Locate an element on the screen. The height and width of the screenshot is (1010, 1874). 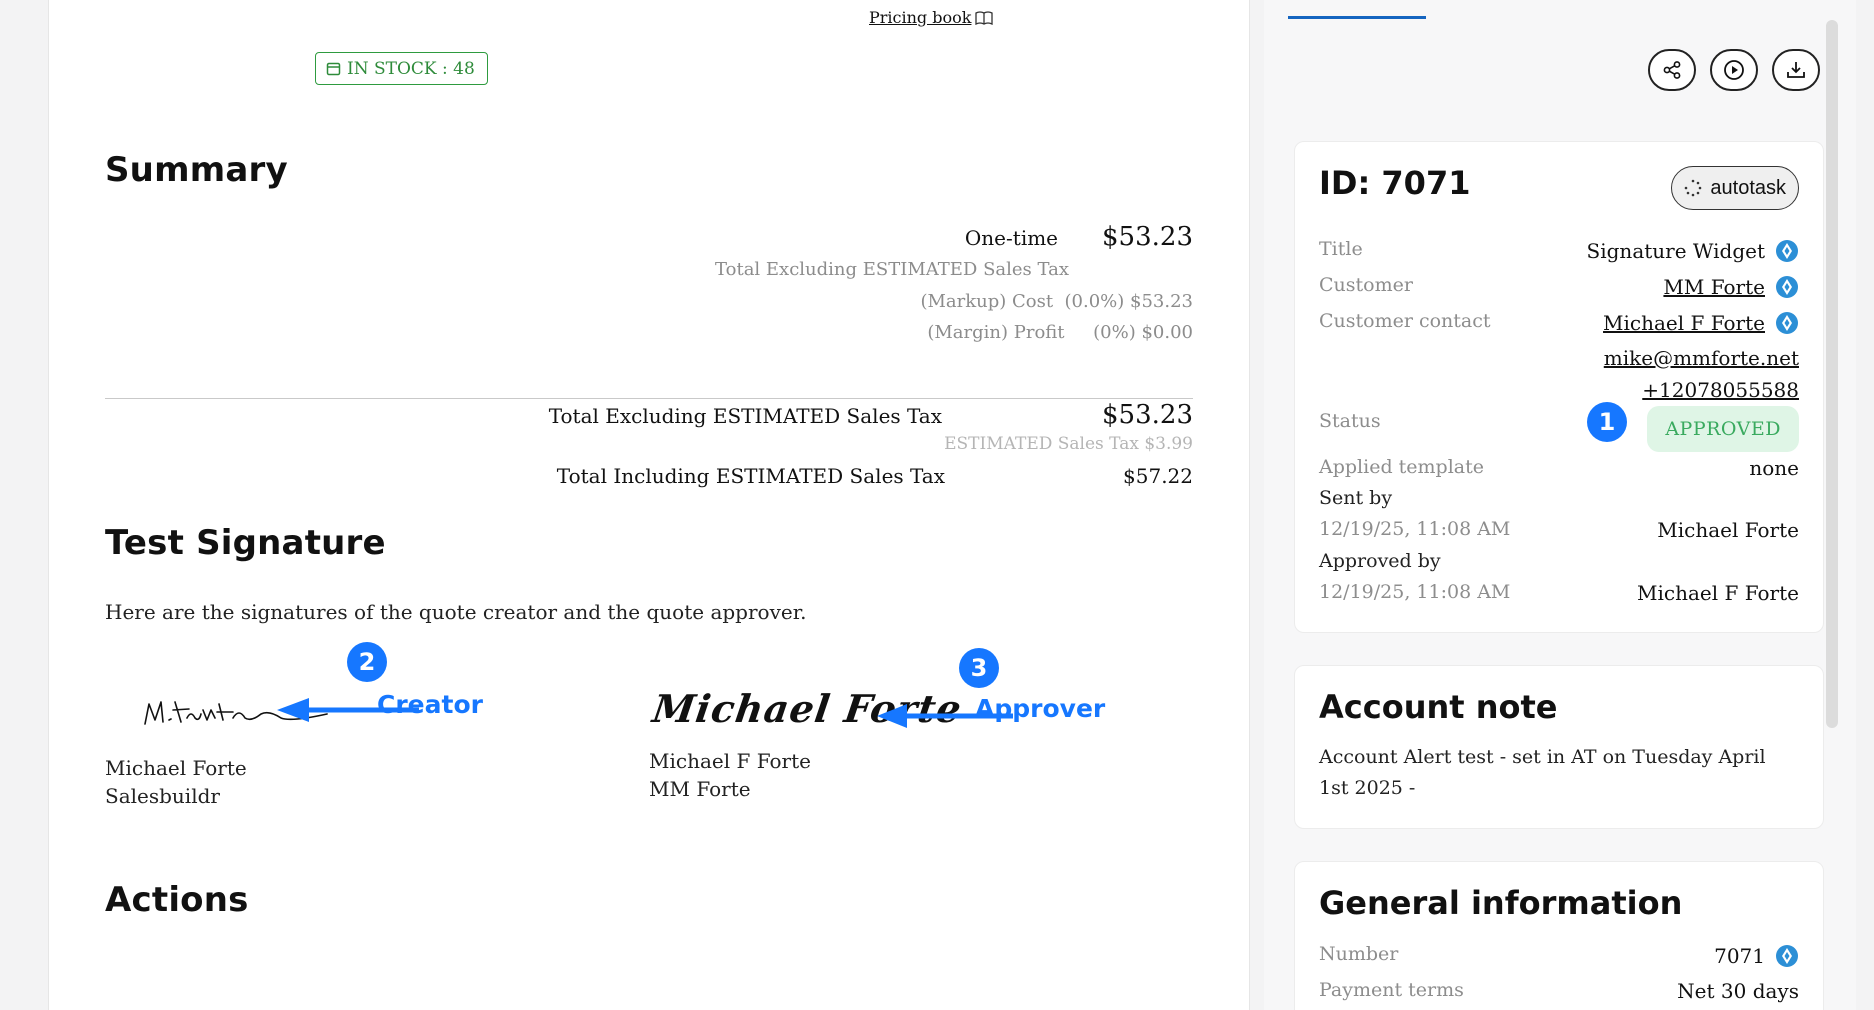
approved-by-name: Michael F Forte is located at coordinates (1718, 593).